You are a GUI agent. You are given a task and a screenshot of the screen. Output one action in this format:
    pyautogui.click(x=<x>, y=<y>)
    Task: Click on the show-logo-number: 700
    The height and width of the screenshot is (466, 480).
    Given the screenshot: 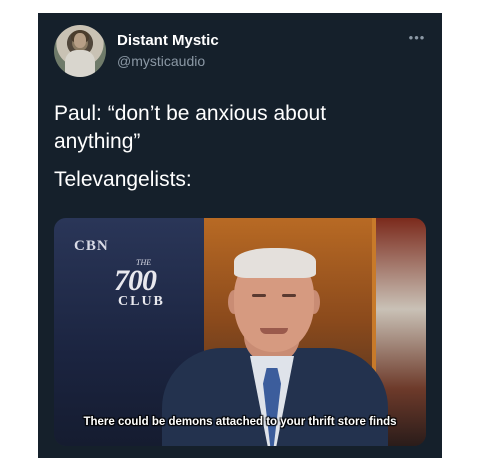 What is the action you would take?
    pyautogui.click(x=135, y=280)
    